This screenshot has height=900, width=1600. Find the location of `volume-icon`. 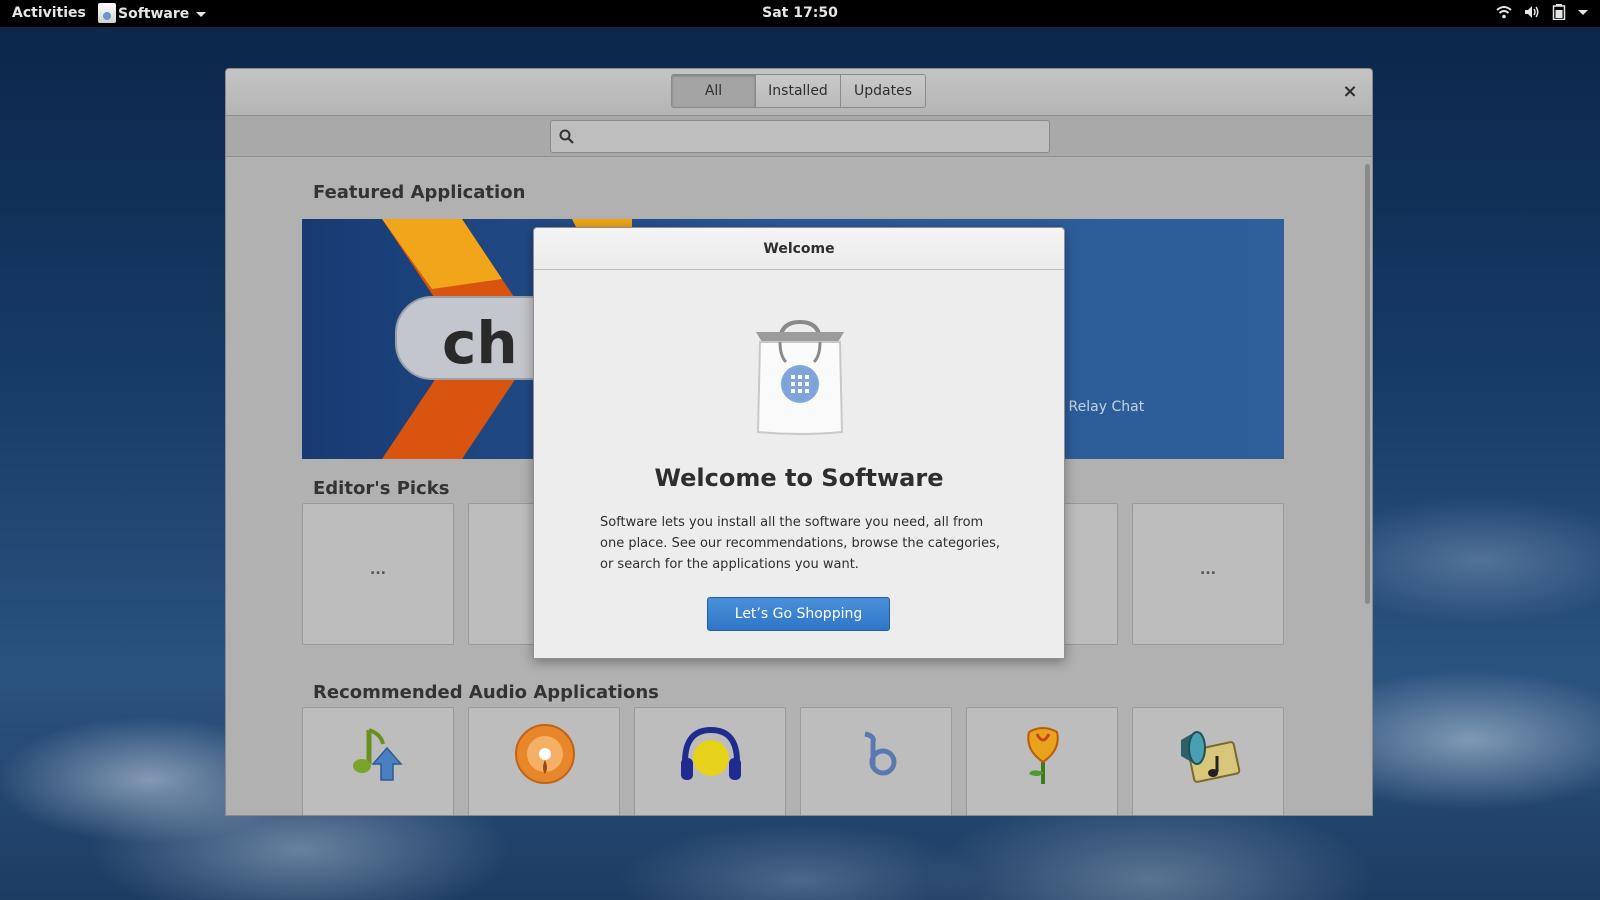

volume-icon is located at coordinates (1532, 12).